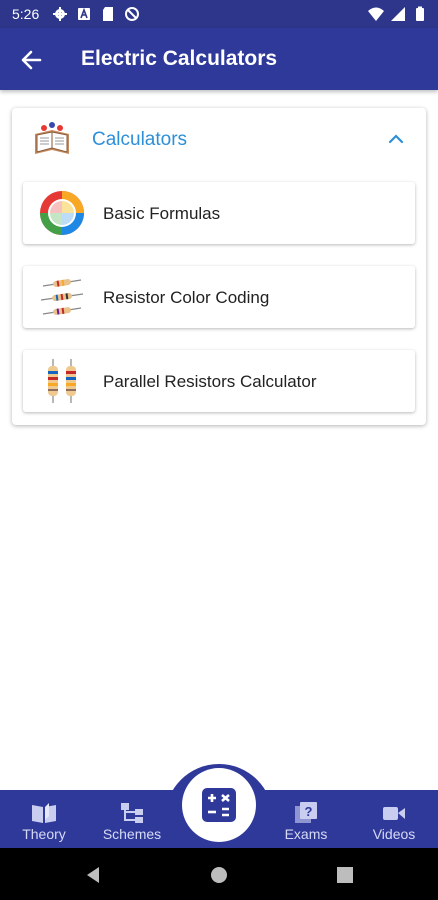 The width and height of the screenshot is (438, 900). What do you see at coordinates (210, 381) in the screenshot?
I see `item-label: Parallel Resistors Calculator` at bounding box center [210, 381].